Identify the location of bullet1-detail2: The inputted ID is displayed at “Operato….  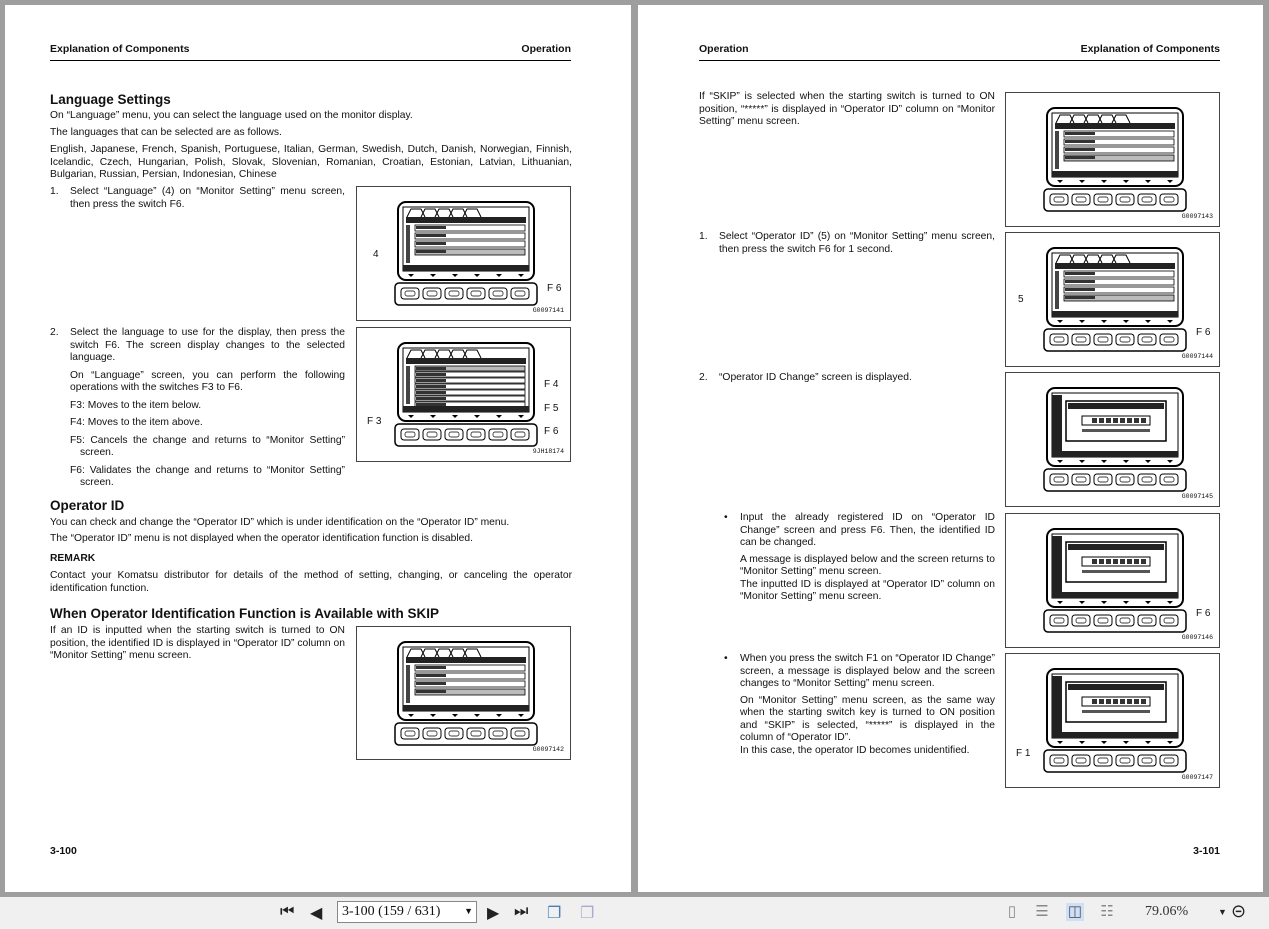
(867, 590).